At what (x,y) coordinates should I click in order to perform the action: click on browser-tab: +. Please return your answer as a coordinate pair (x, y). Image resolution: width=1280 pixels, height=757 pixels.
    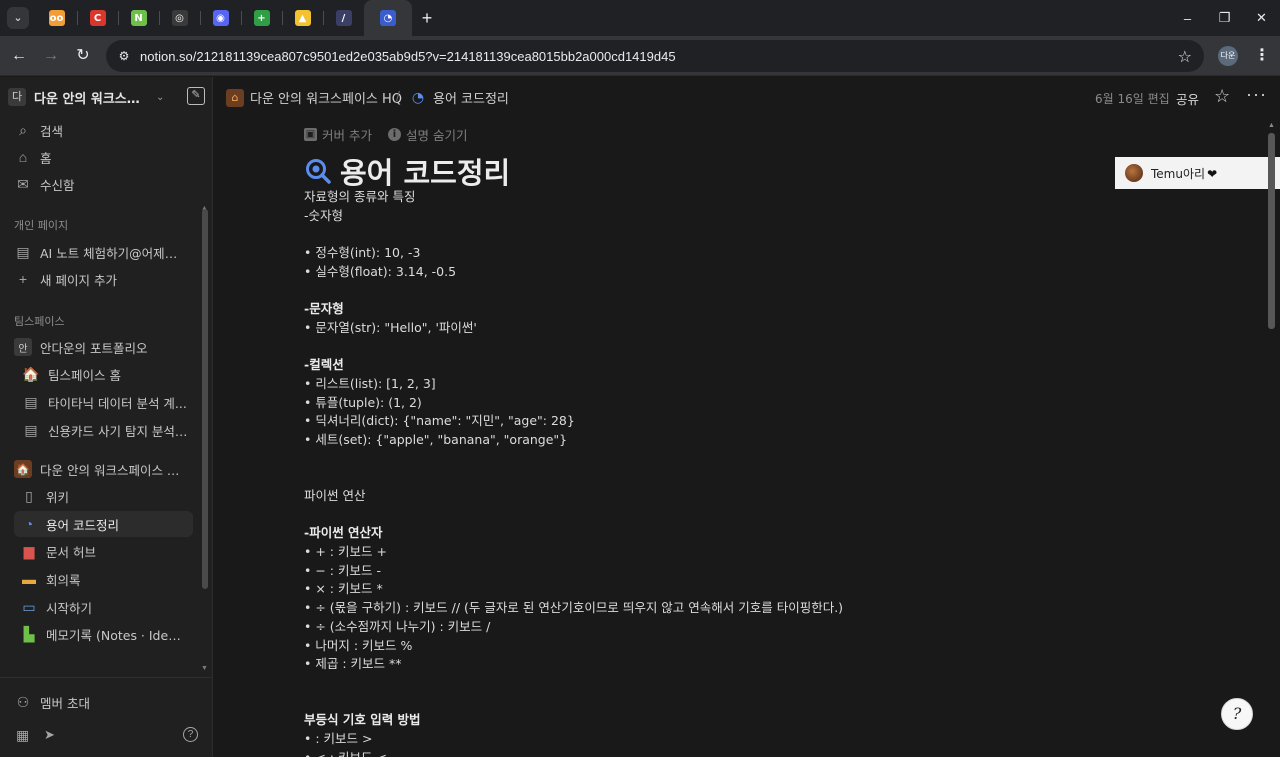
    Looking at the image, I should click on (261, 18).